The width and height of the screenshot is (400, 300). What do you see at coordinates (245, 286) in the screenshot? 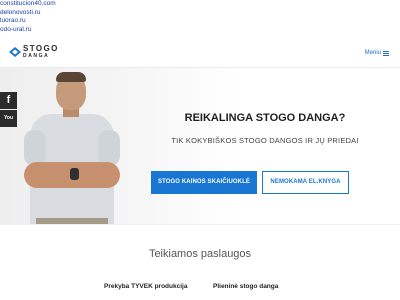
I see `service-item-steel-roofing: Plieninė stogo danga` at bounding box center [245, 286].